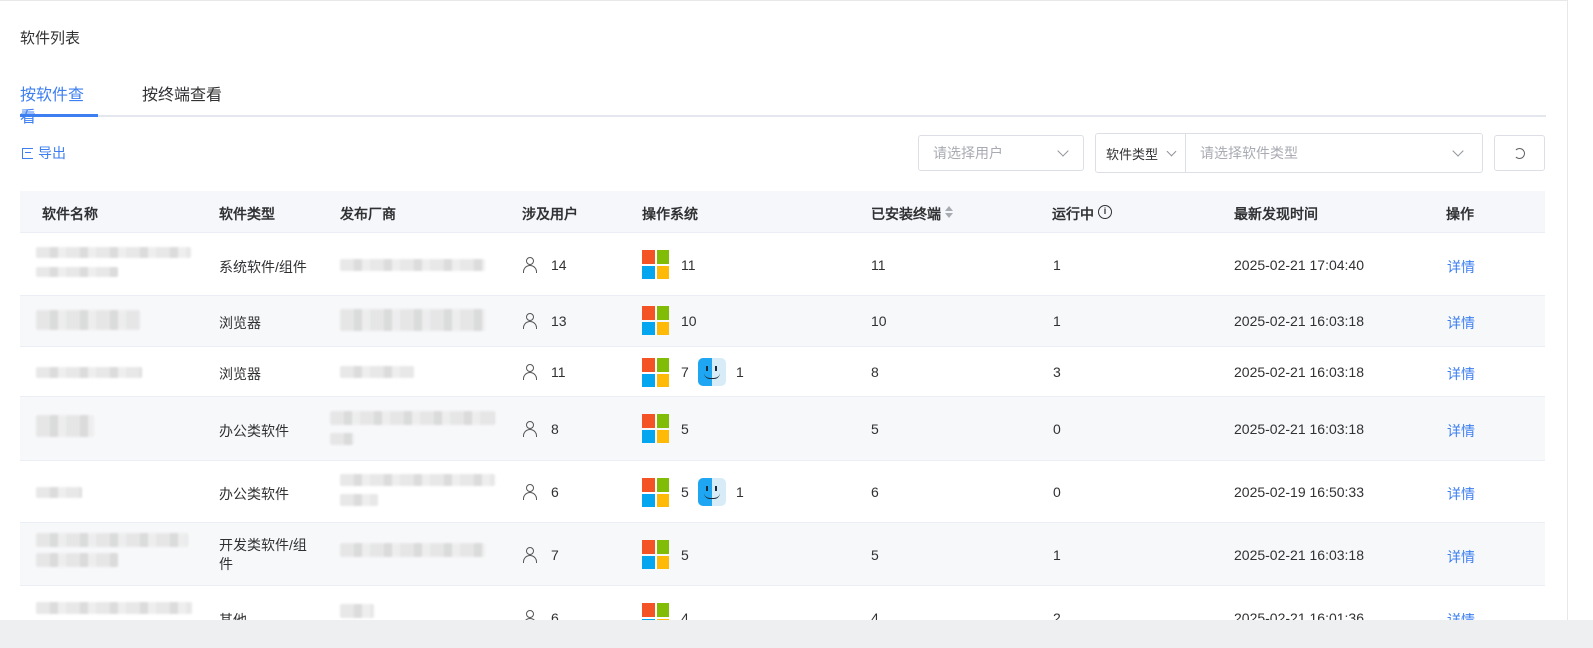 The image size is (1593, 648). Describe the element at coordinates (1299, 265) in the screenshot. I see `last-seen-time: 2025-02-21 17:04:40` at that location.